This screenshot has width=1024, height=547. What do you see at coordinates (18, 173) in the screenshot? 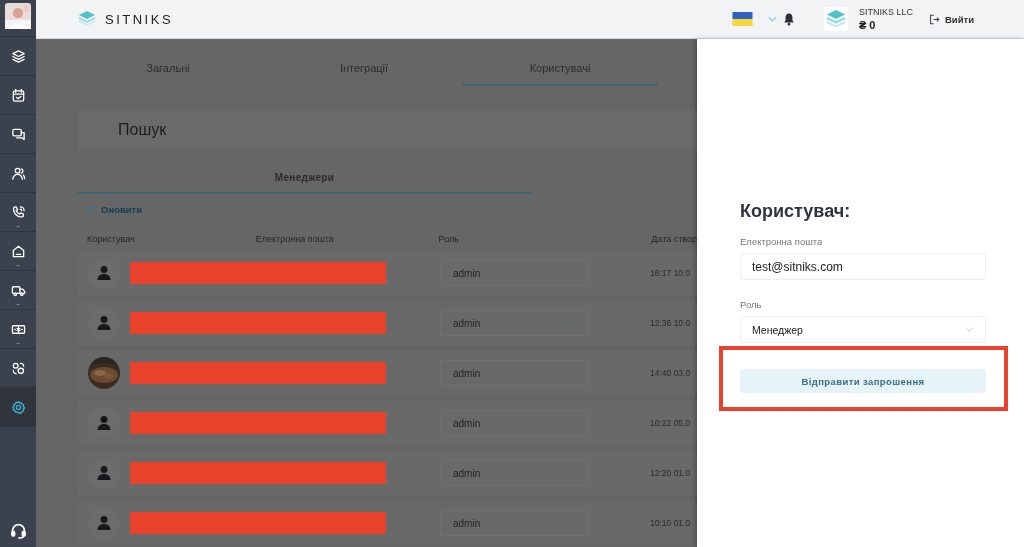
I see `users-icon` at bounding box center [18, 173].